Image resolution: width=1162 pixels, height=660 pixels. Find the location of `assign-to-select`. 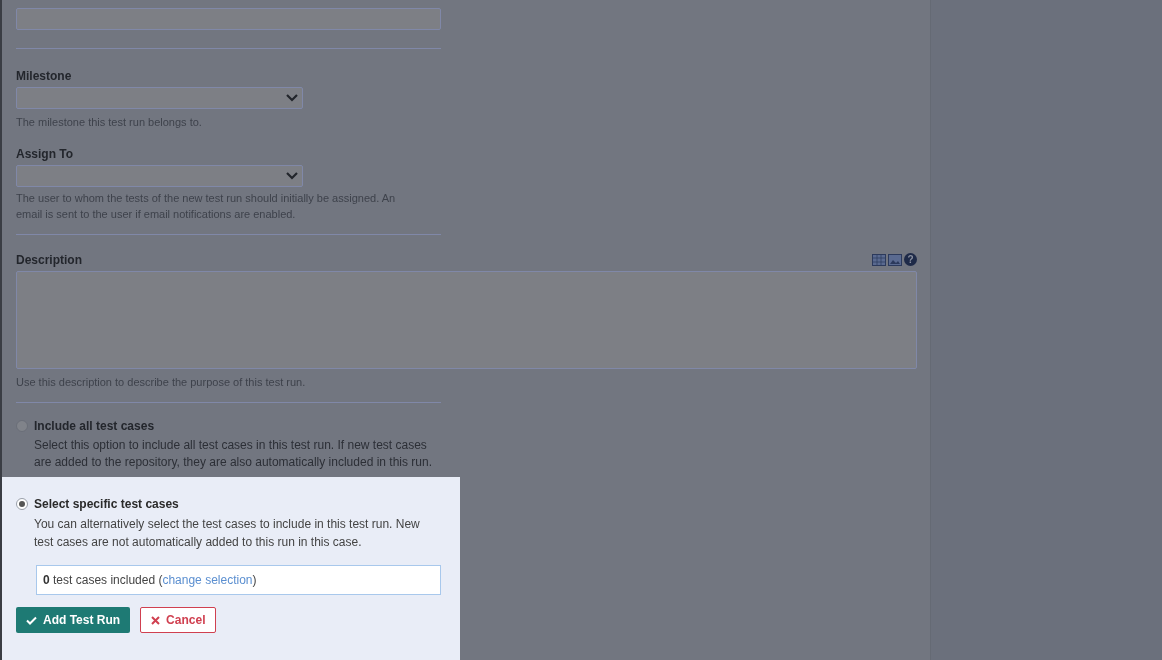

assign-to-select is located at coordinates (159, 175).